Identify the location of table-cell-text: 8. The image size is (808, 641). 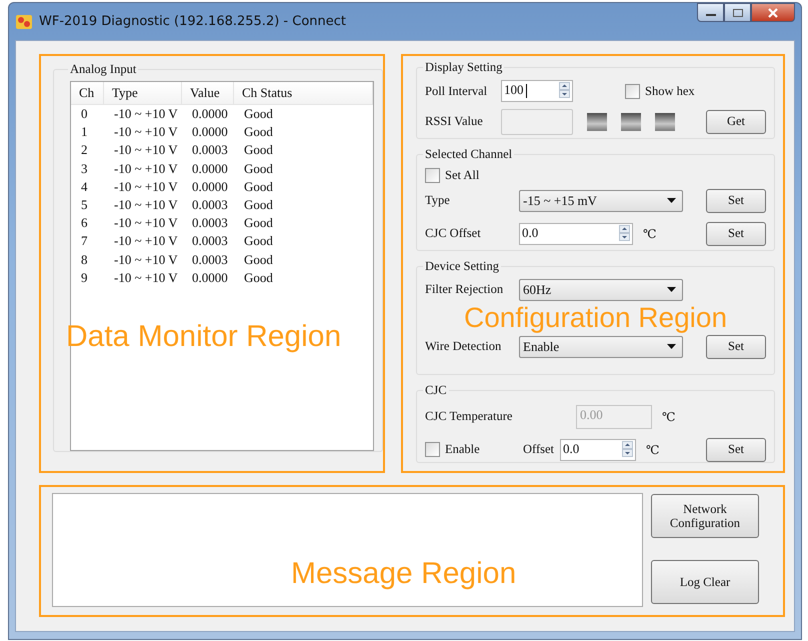
(84, 260).